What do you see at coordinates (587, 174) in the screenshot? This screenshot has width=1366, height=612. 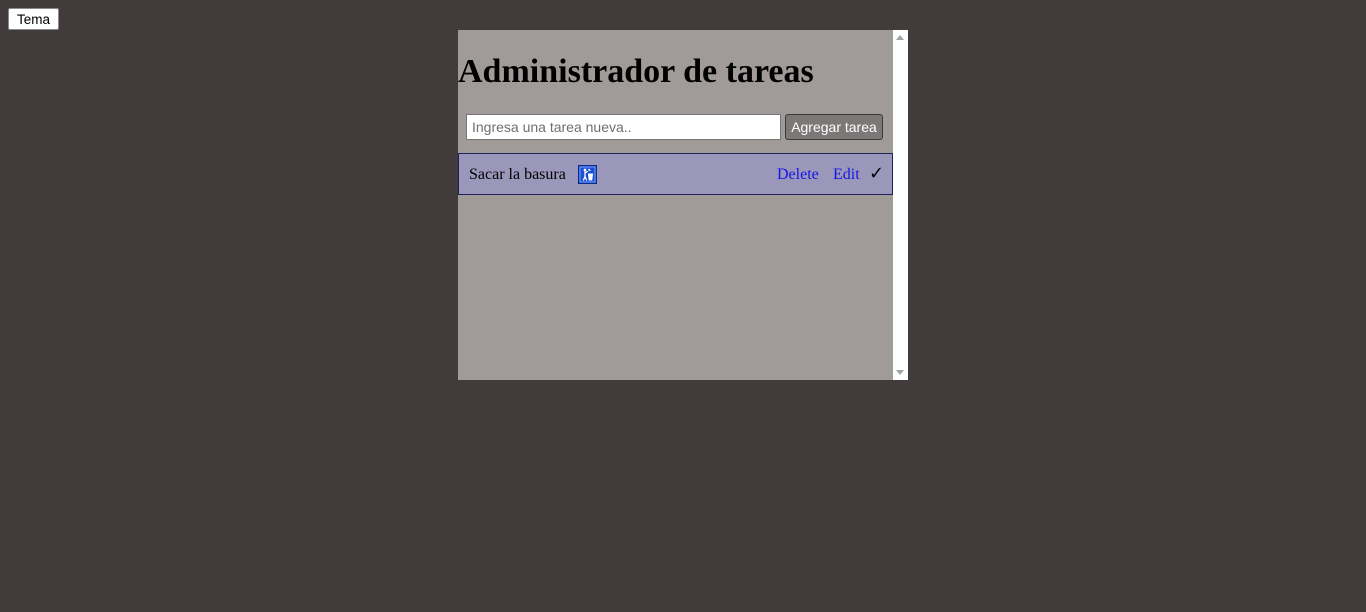 I see `trash-disposal-icon` at bounding box center [587, 174].